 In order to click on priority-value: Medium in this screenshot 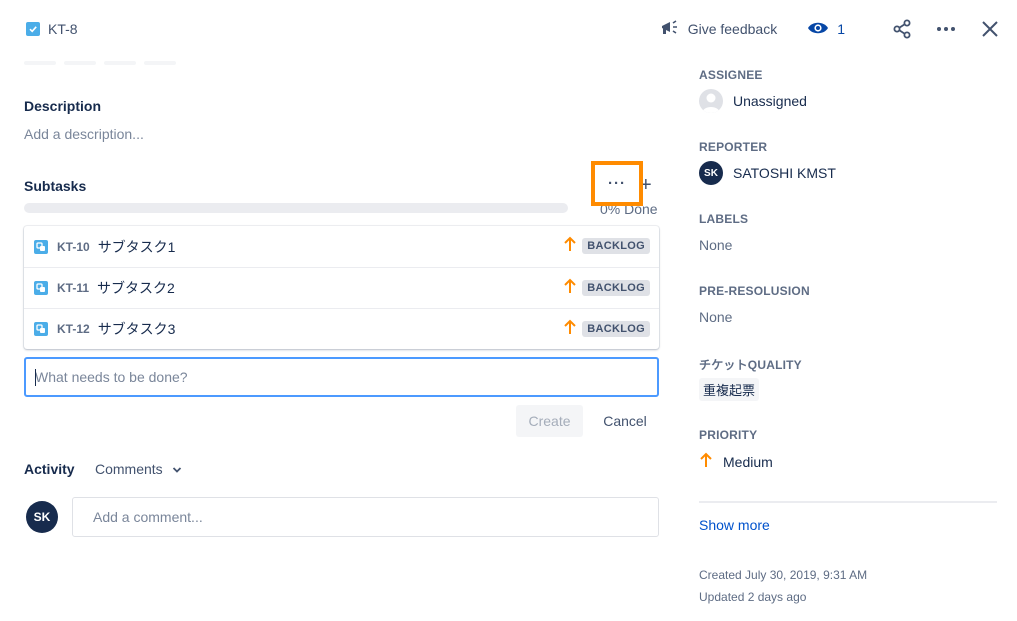, I will do `click(748, 461)`.